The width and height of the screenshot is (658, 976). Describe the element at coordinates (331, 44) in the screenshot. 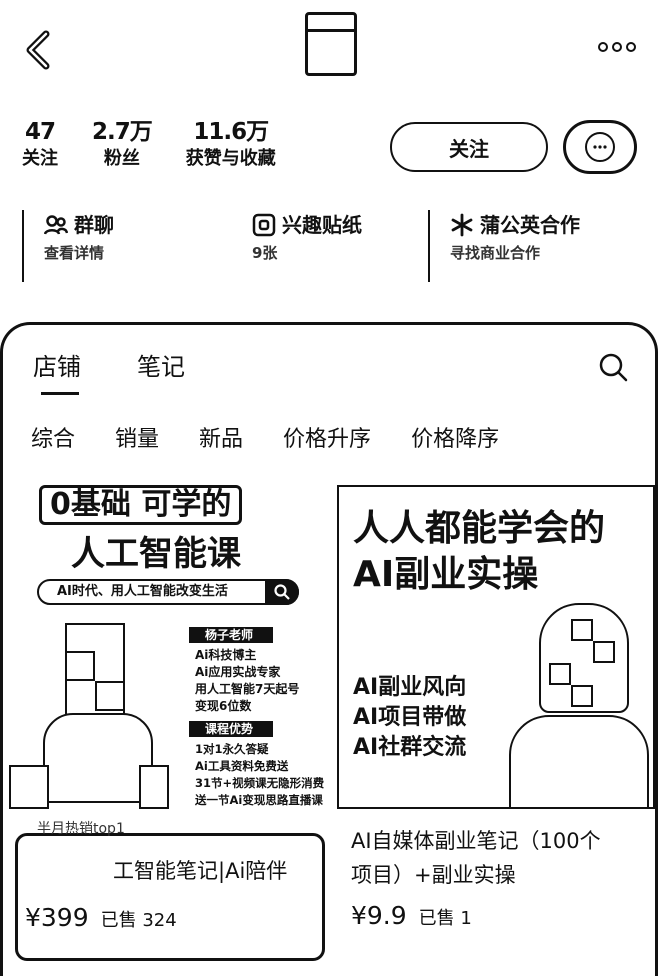

I see `avatar` at that location.